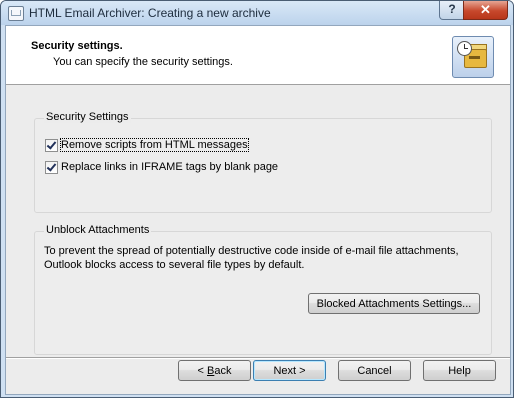 This screenshot has height=398, width=514. What do you see at coordinates (51, 145) in the screenshot?
I see `remove-scripts-checkbox` at bounding box center [51, 145].